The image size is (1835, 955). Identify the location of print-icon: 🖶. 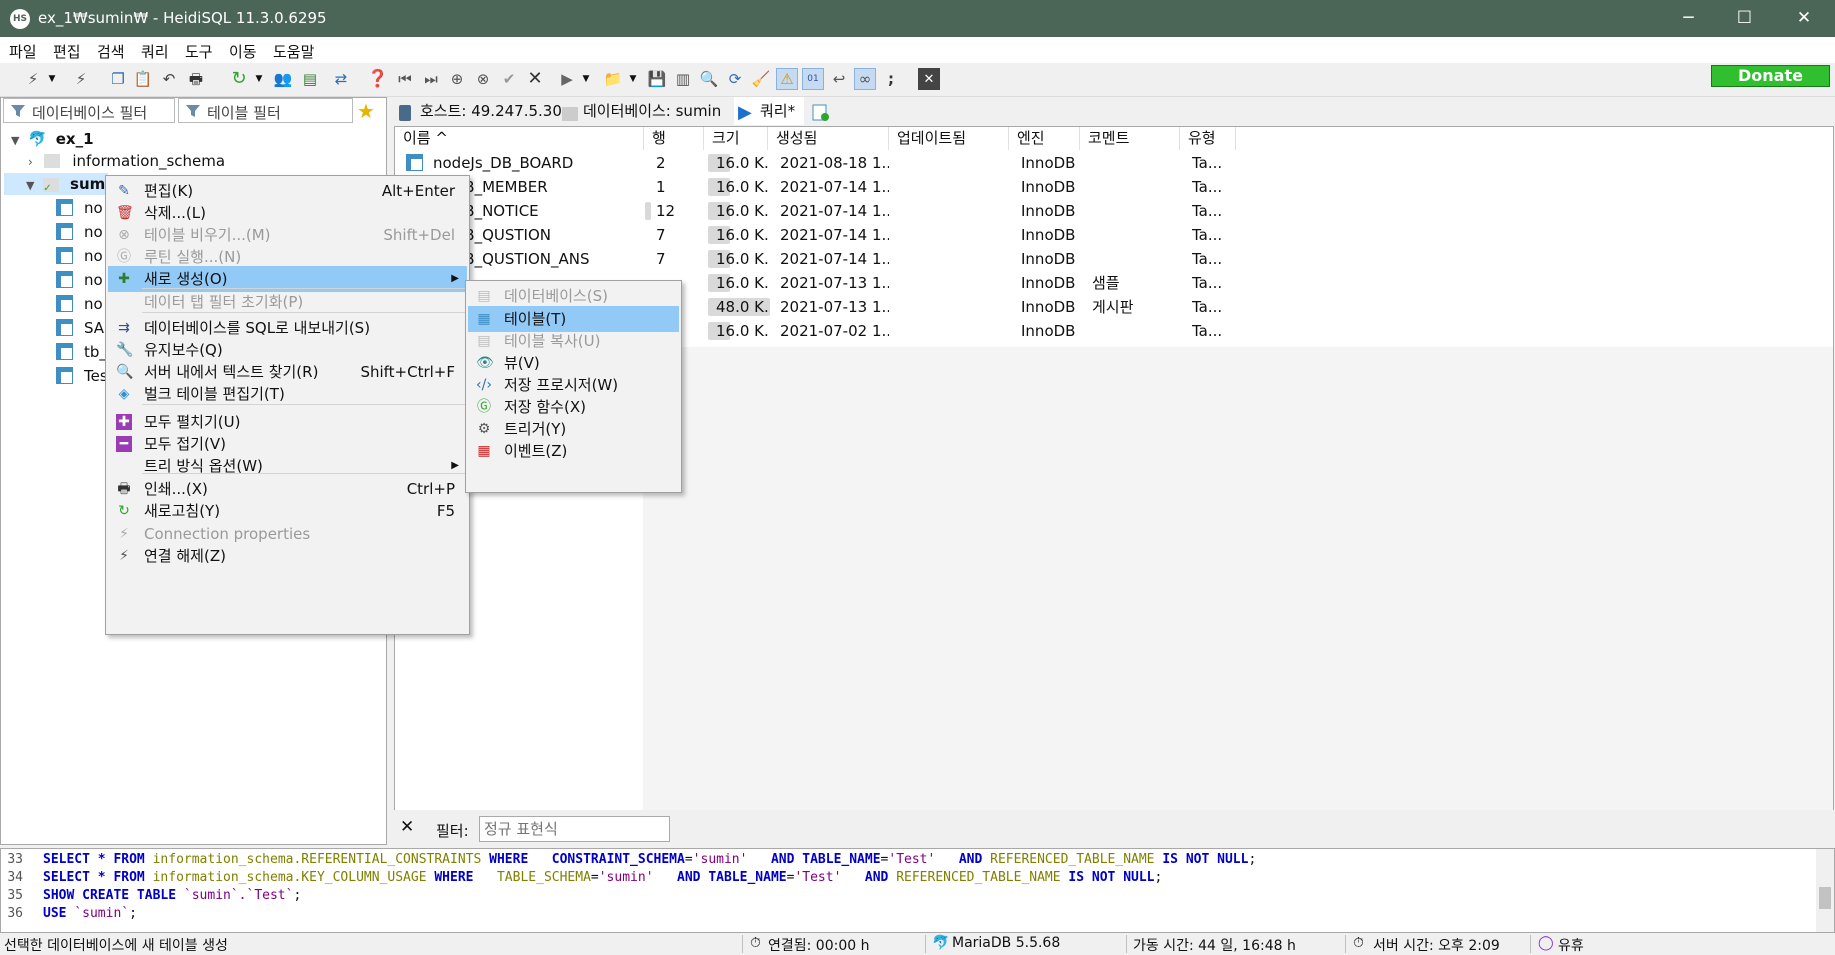
(196, 79).